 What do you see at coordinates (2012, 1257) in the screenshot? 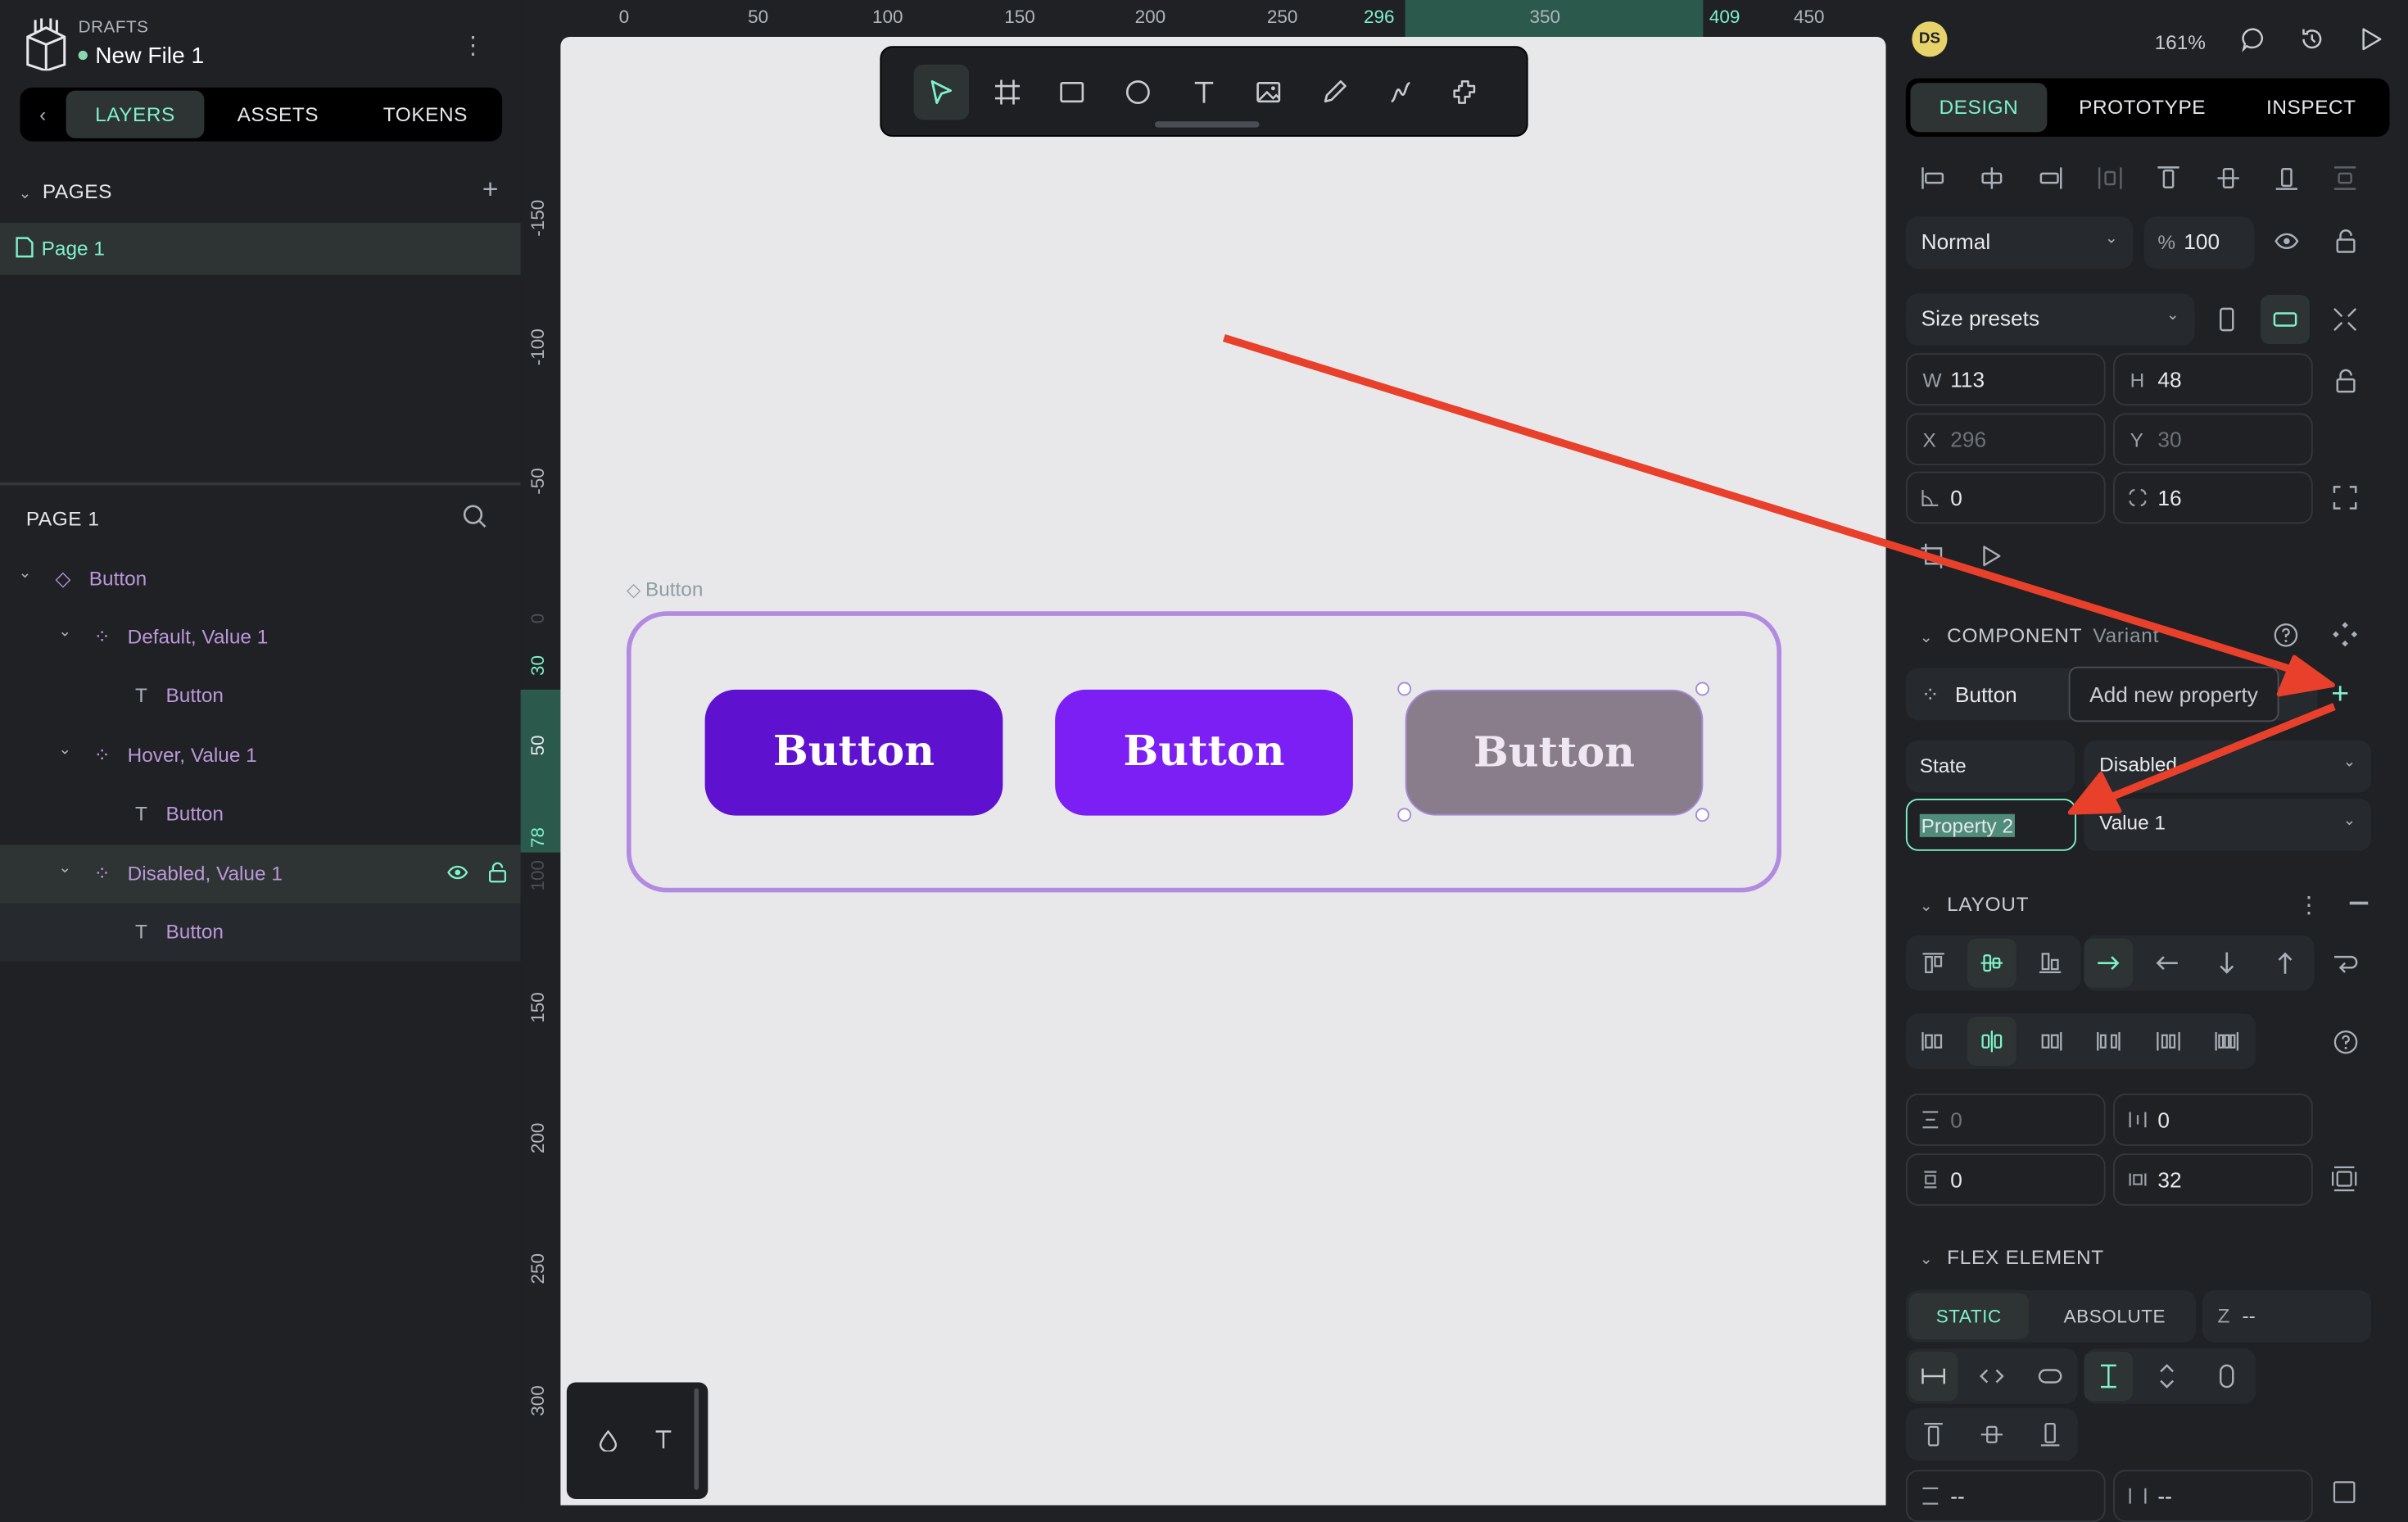
I see `flex-element-section-header: ⌄FLEX ELEMENT` at bounding box center [2012, 1257].